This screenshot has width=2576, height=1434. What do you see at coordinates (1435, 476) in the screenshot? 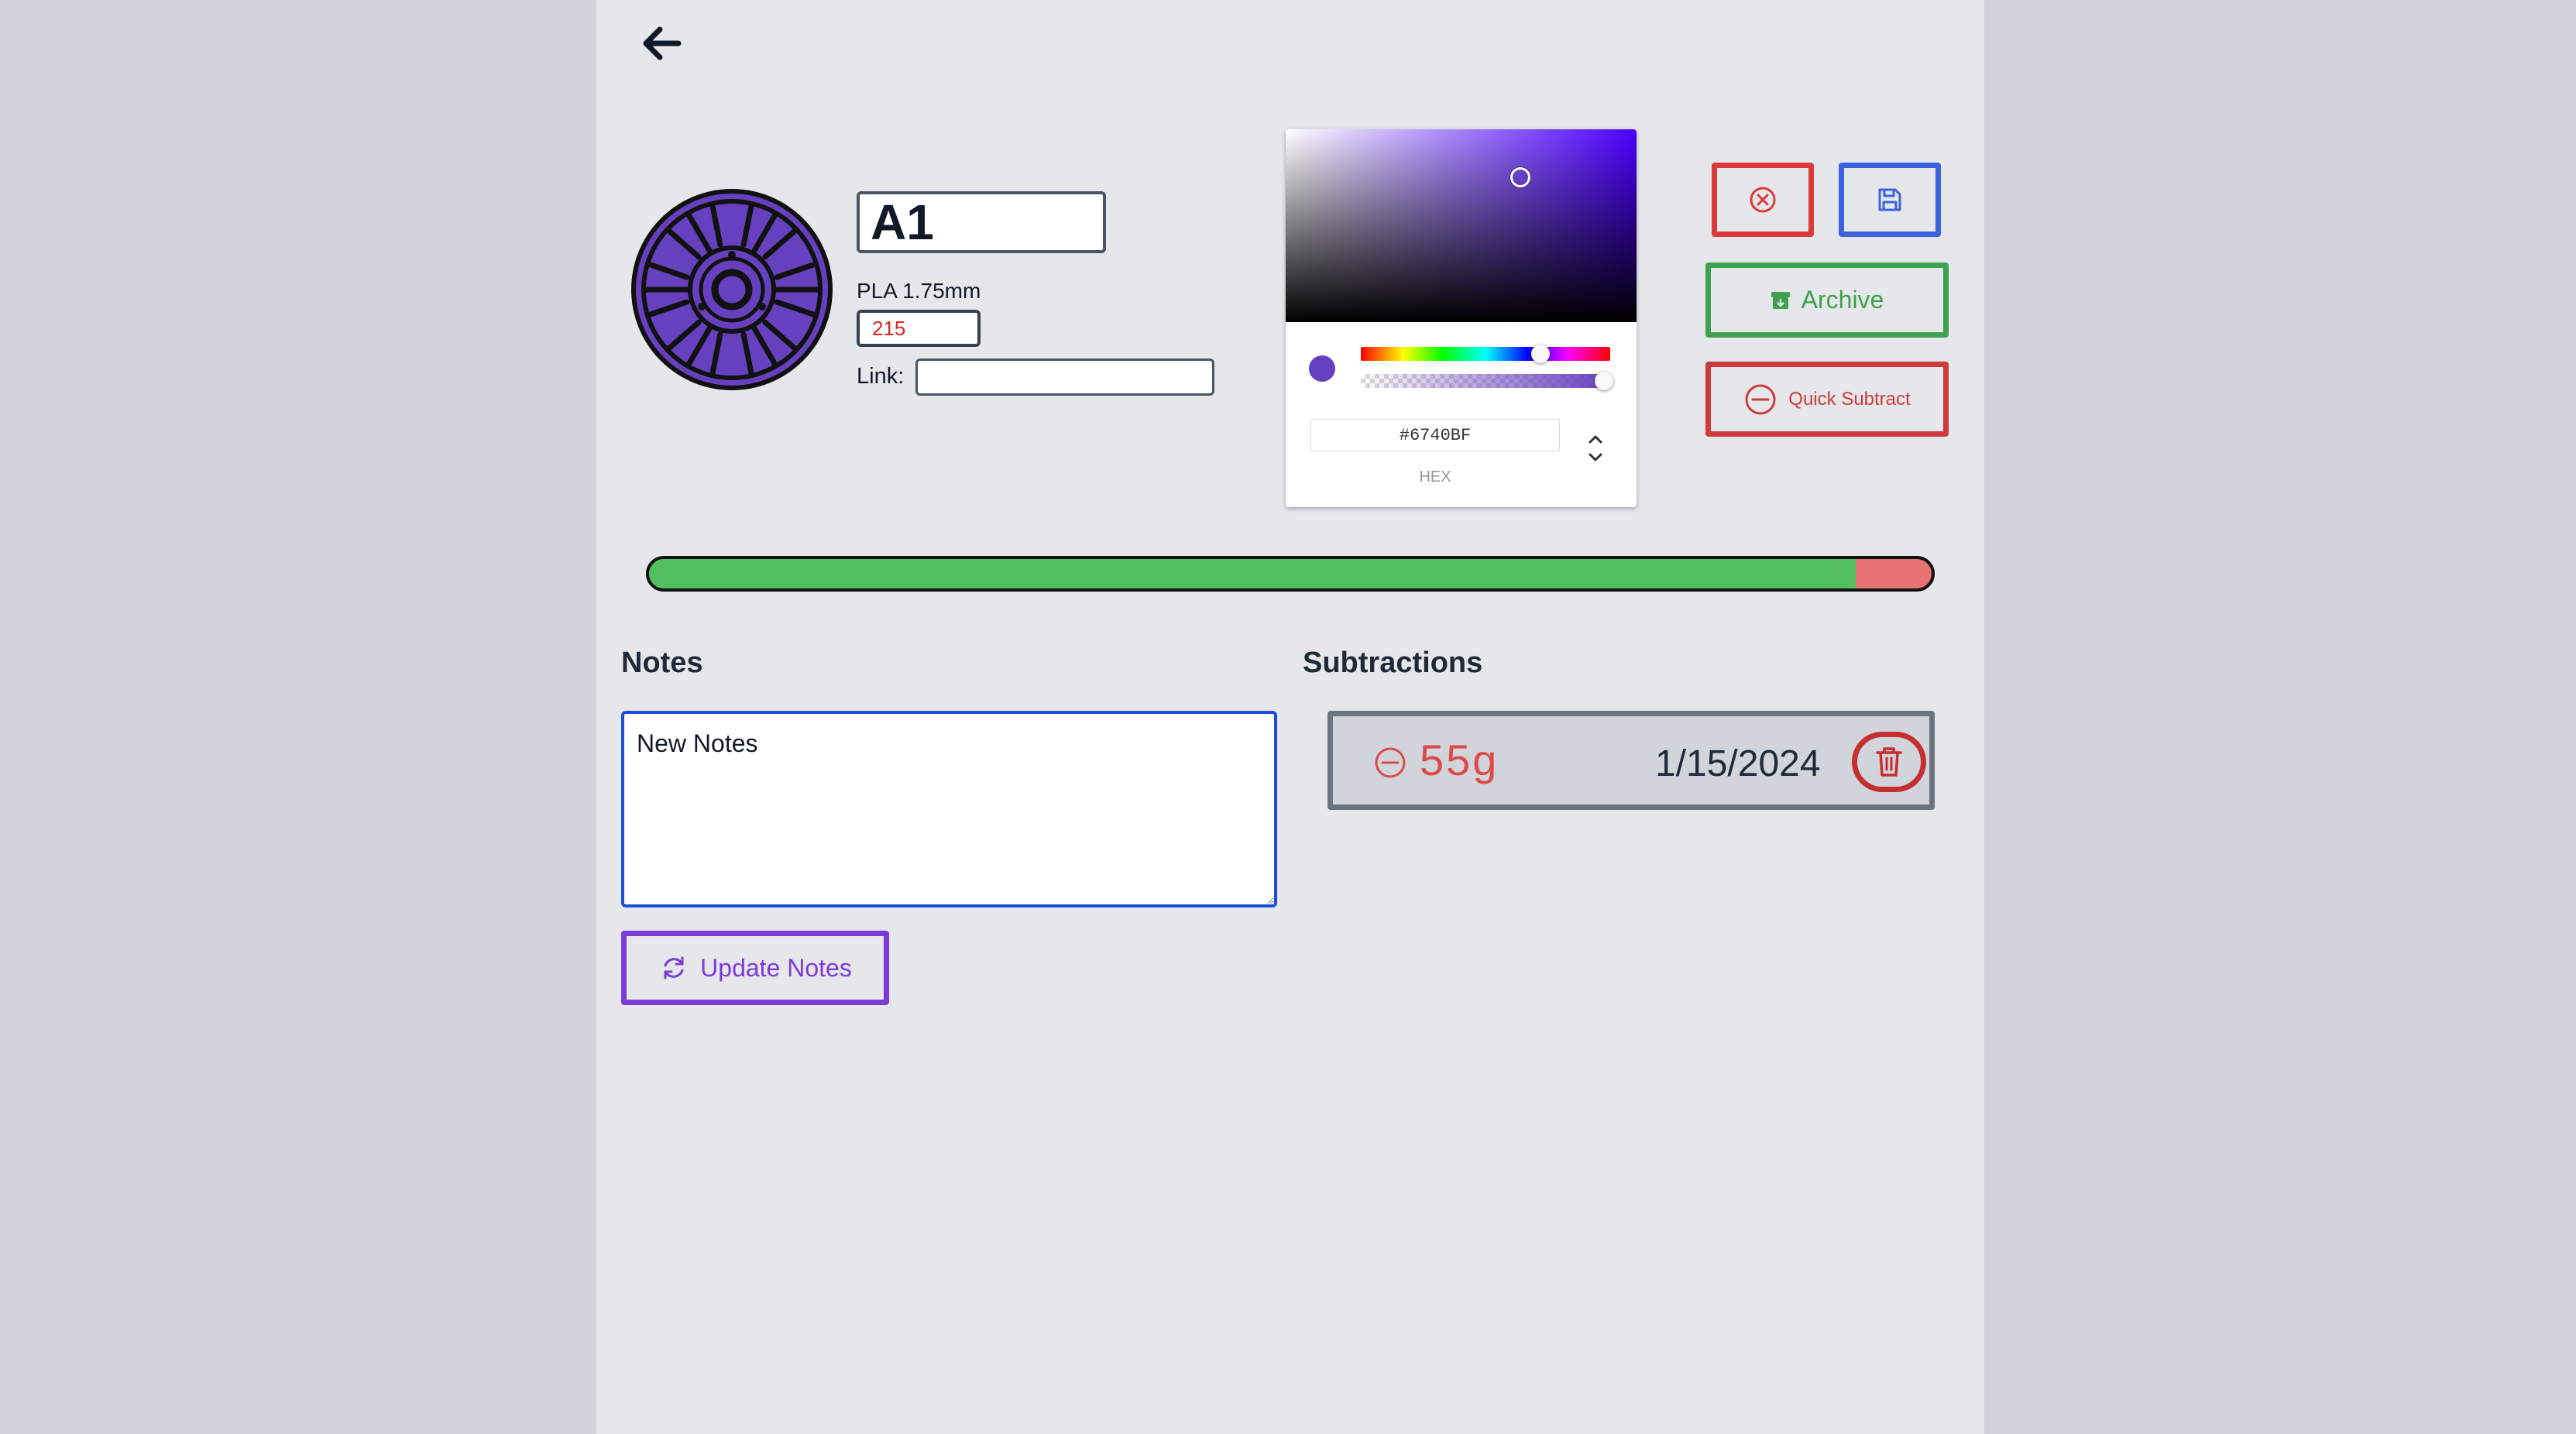
I see `hex-format-label: HEX` at bounding box center [1435, 476].